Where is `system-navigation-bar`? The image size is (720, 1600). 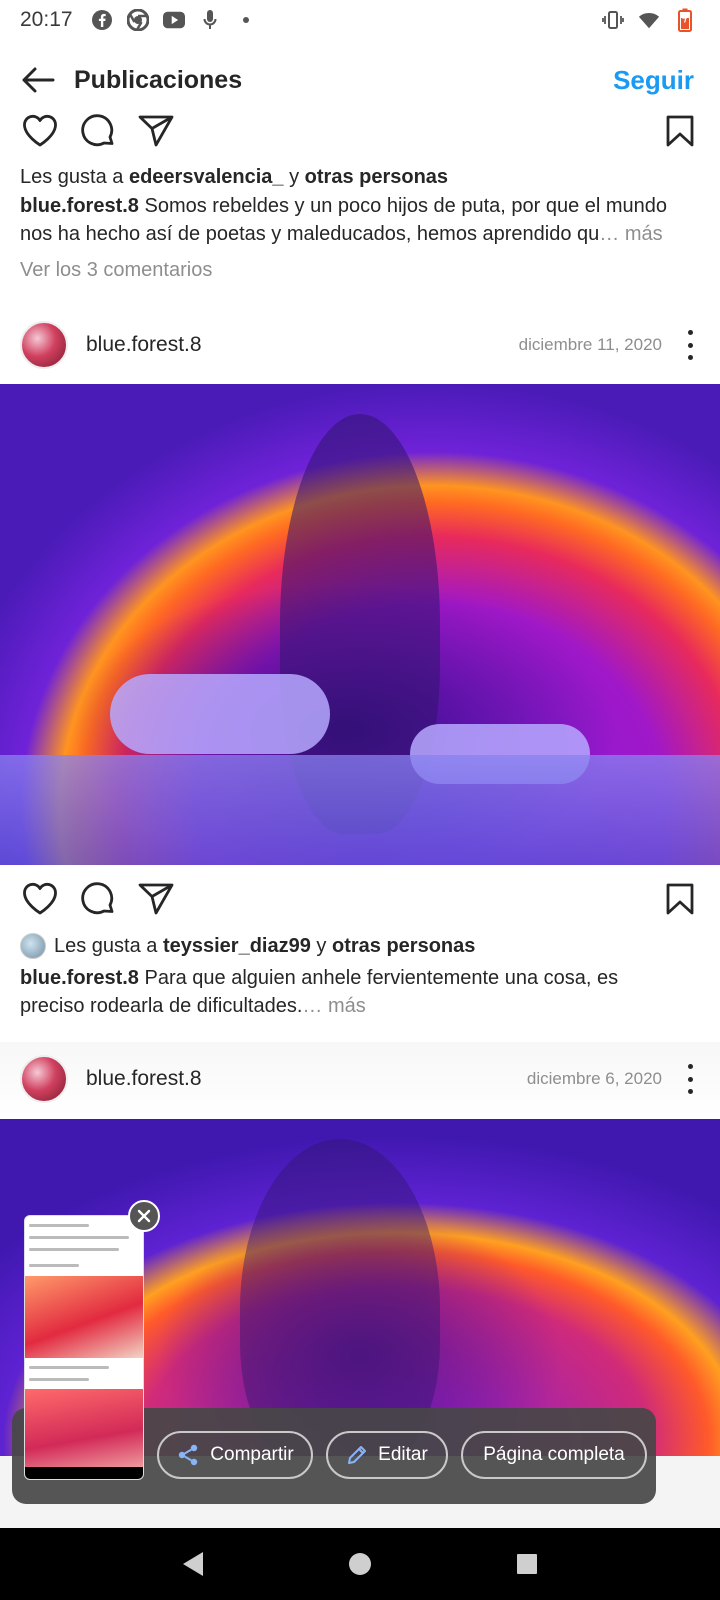 system-navigation-bar is located at coordinates (360, 1564).